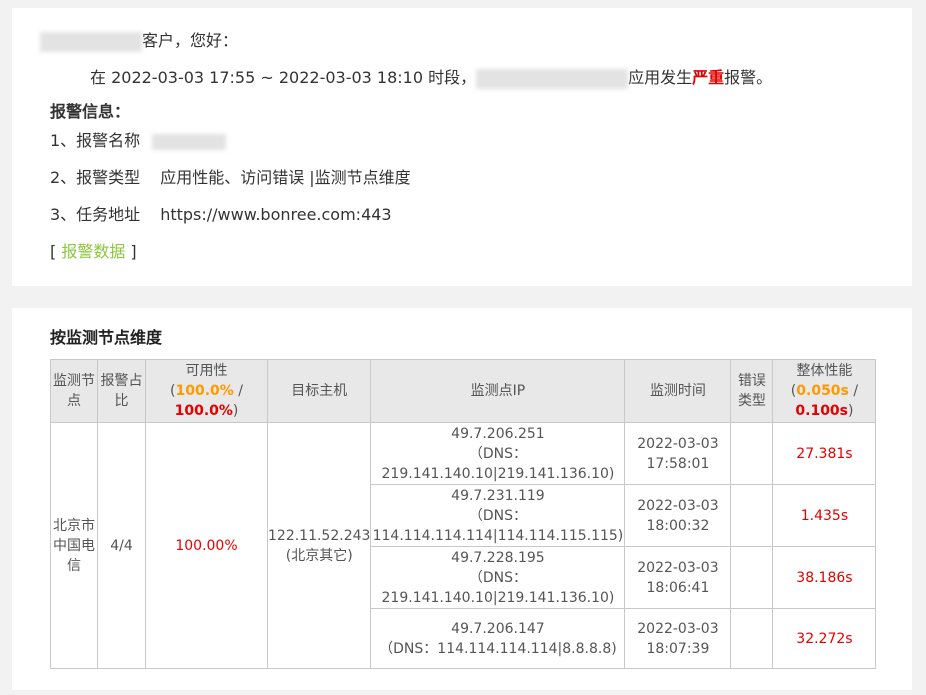  What do you see at coordinates (190, 40) in the screenshot?
I see `greeting-text: 客户，您好：` at bounding box center [190, 40].